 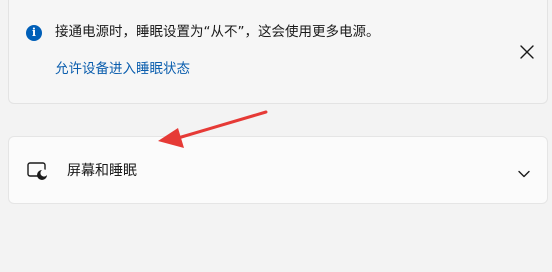 What do you see at coordinates (217, 32) in the screenshot?
I see `info-message: 接通电源时，睡眠设置为“从不”，这会使用更多电源。` at bounding box center [217, 32].